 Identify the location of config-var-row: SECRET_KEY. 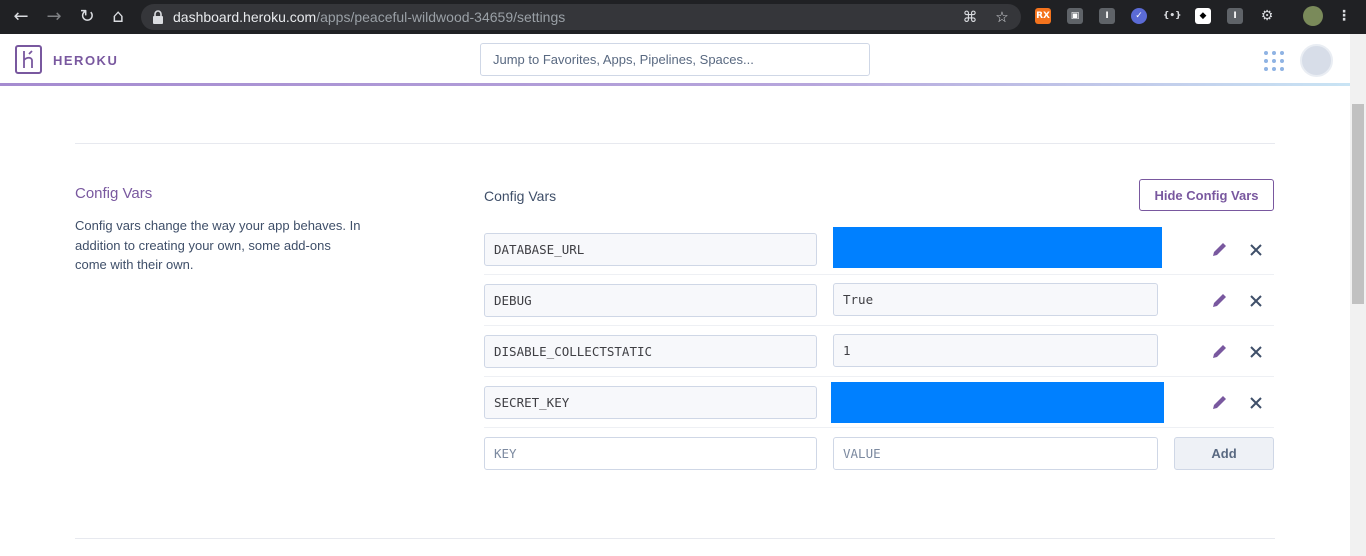
(879, 402).